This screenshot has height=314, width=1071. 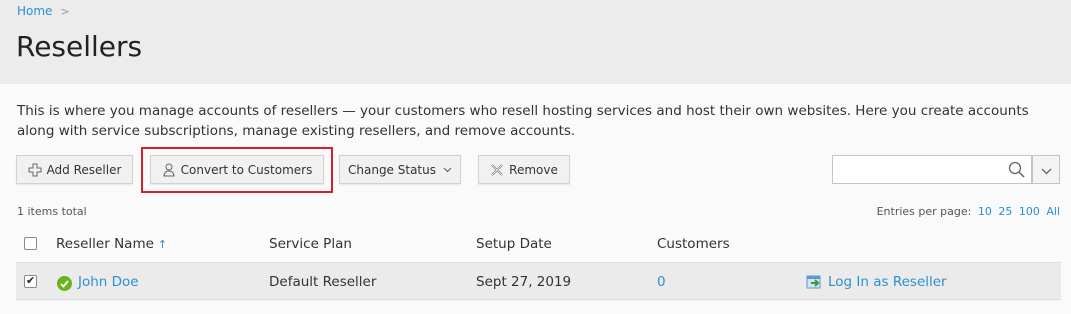 What do you see at coordinates (693, 244) in the screenshot?
I see `column-header-customers: Customers` at bounding box center [693, 244].